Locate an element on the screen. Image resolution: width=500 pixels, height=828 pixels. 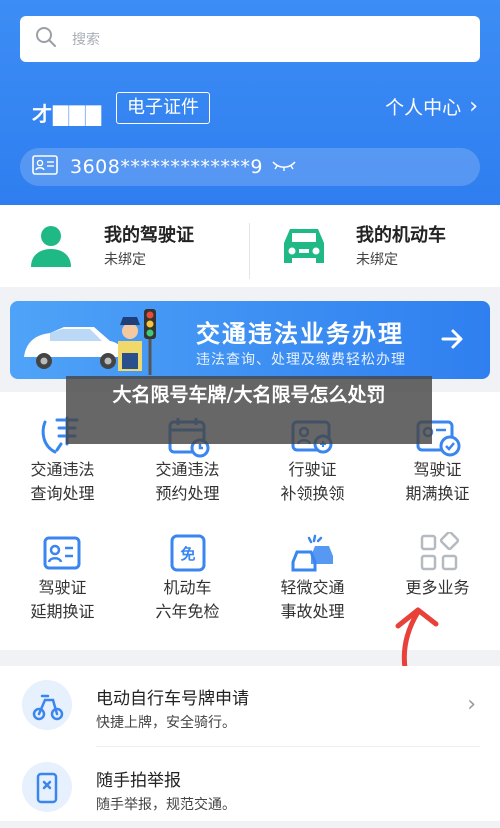
personal-center-label: 个人中心 is located at coordinates (423, 108).